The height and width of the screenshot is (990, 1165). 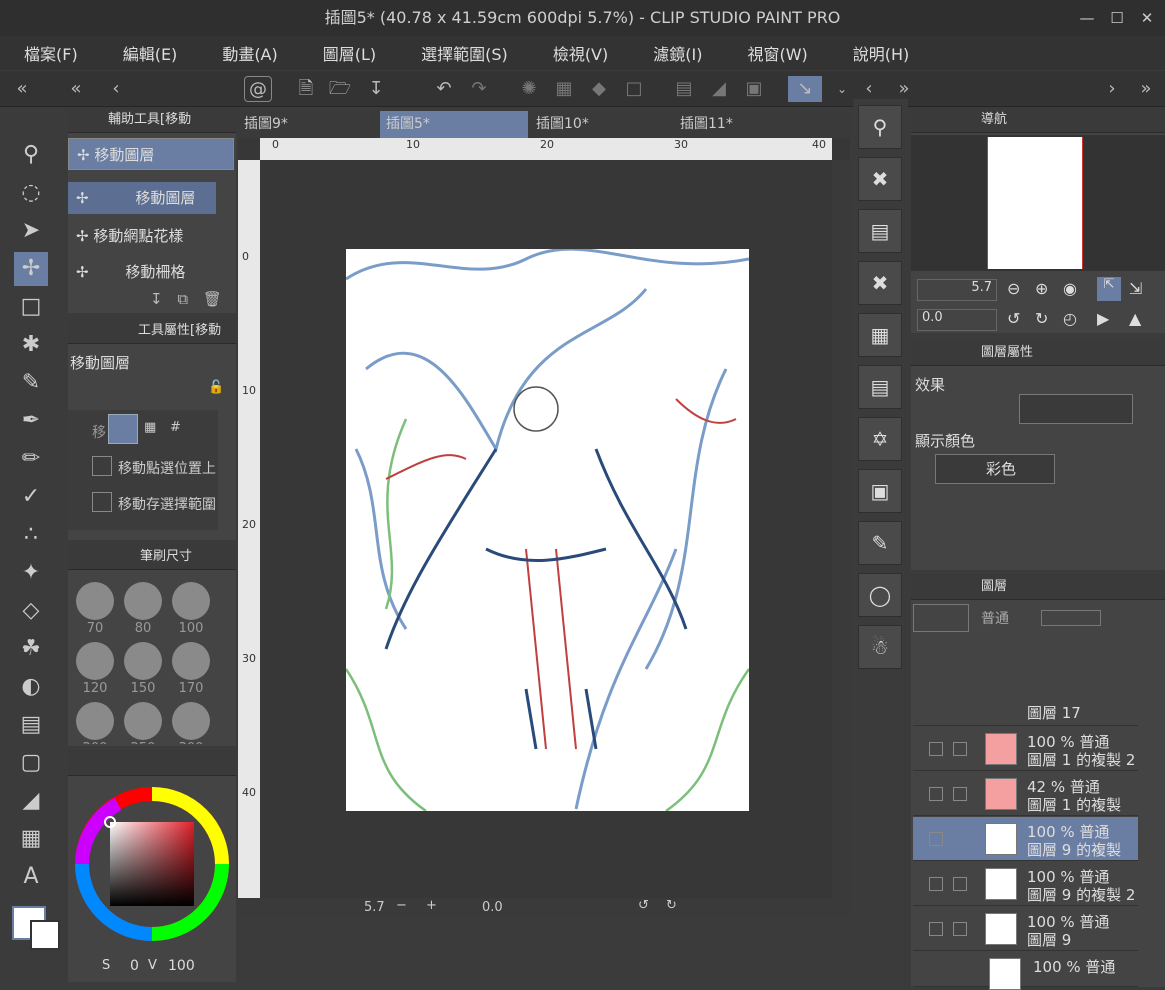 What do you see at coordinates (880, 543) in the screenshot?
I see `material-8-icon: ✎` at bounding box center [880, 543].